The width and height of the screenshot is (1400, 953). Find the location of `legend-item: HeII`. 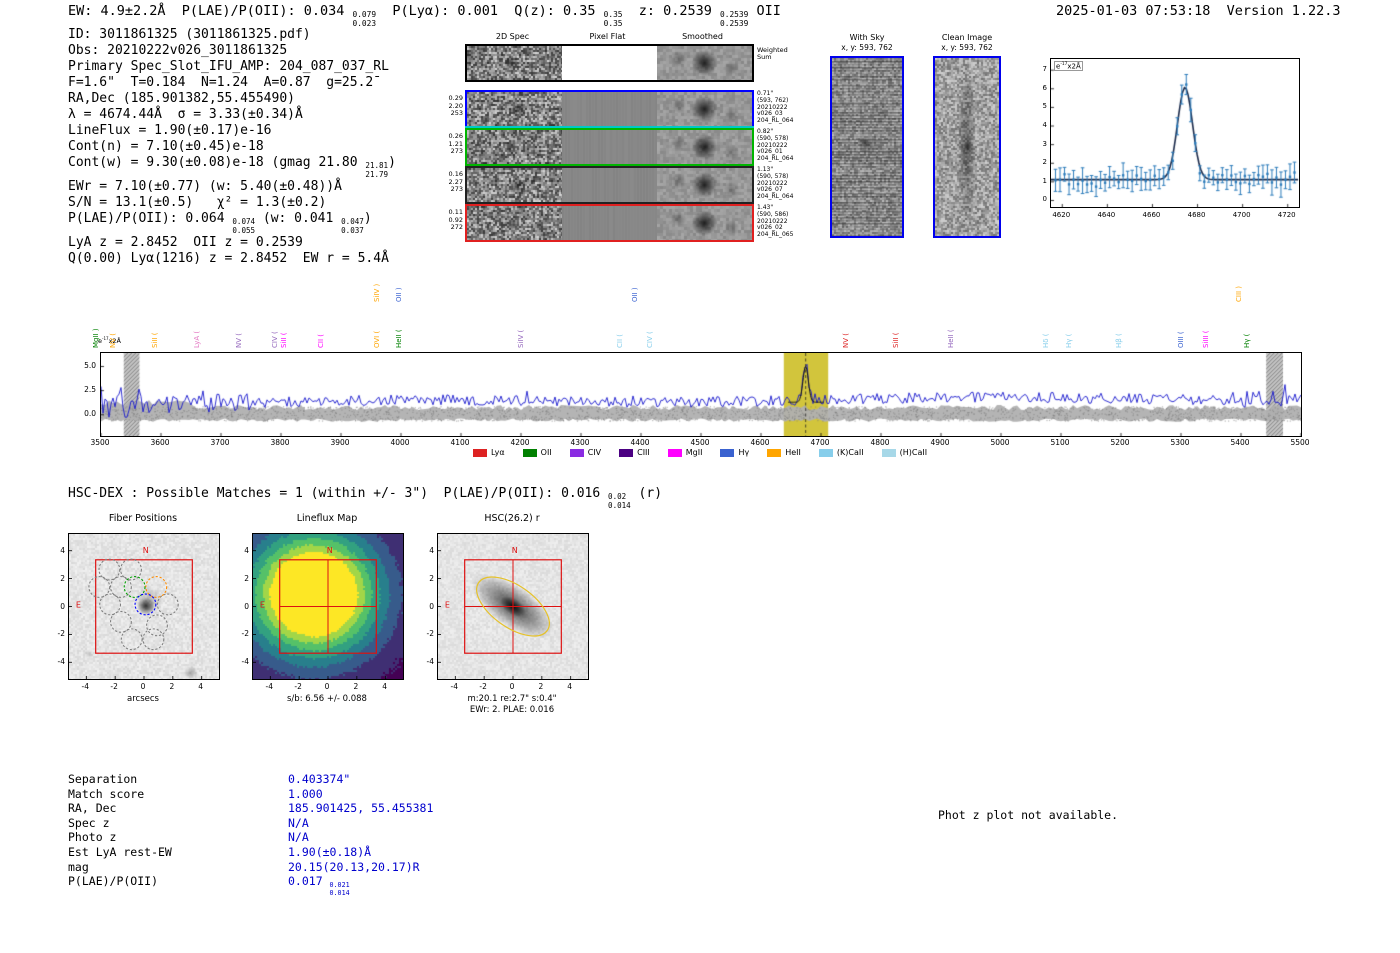

legend-item: HeII is located at coordinates (784, 452).